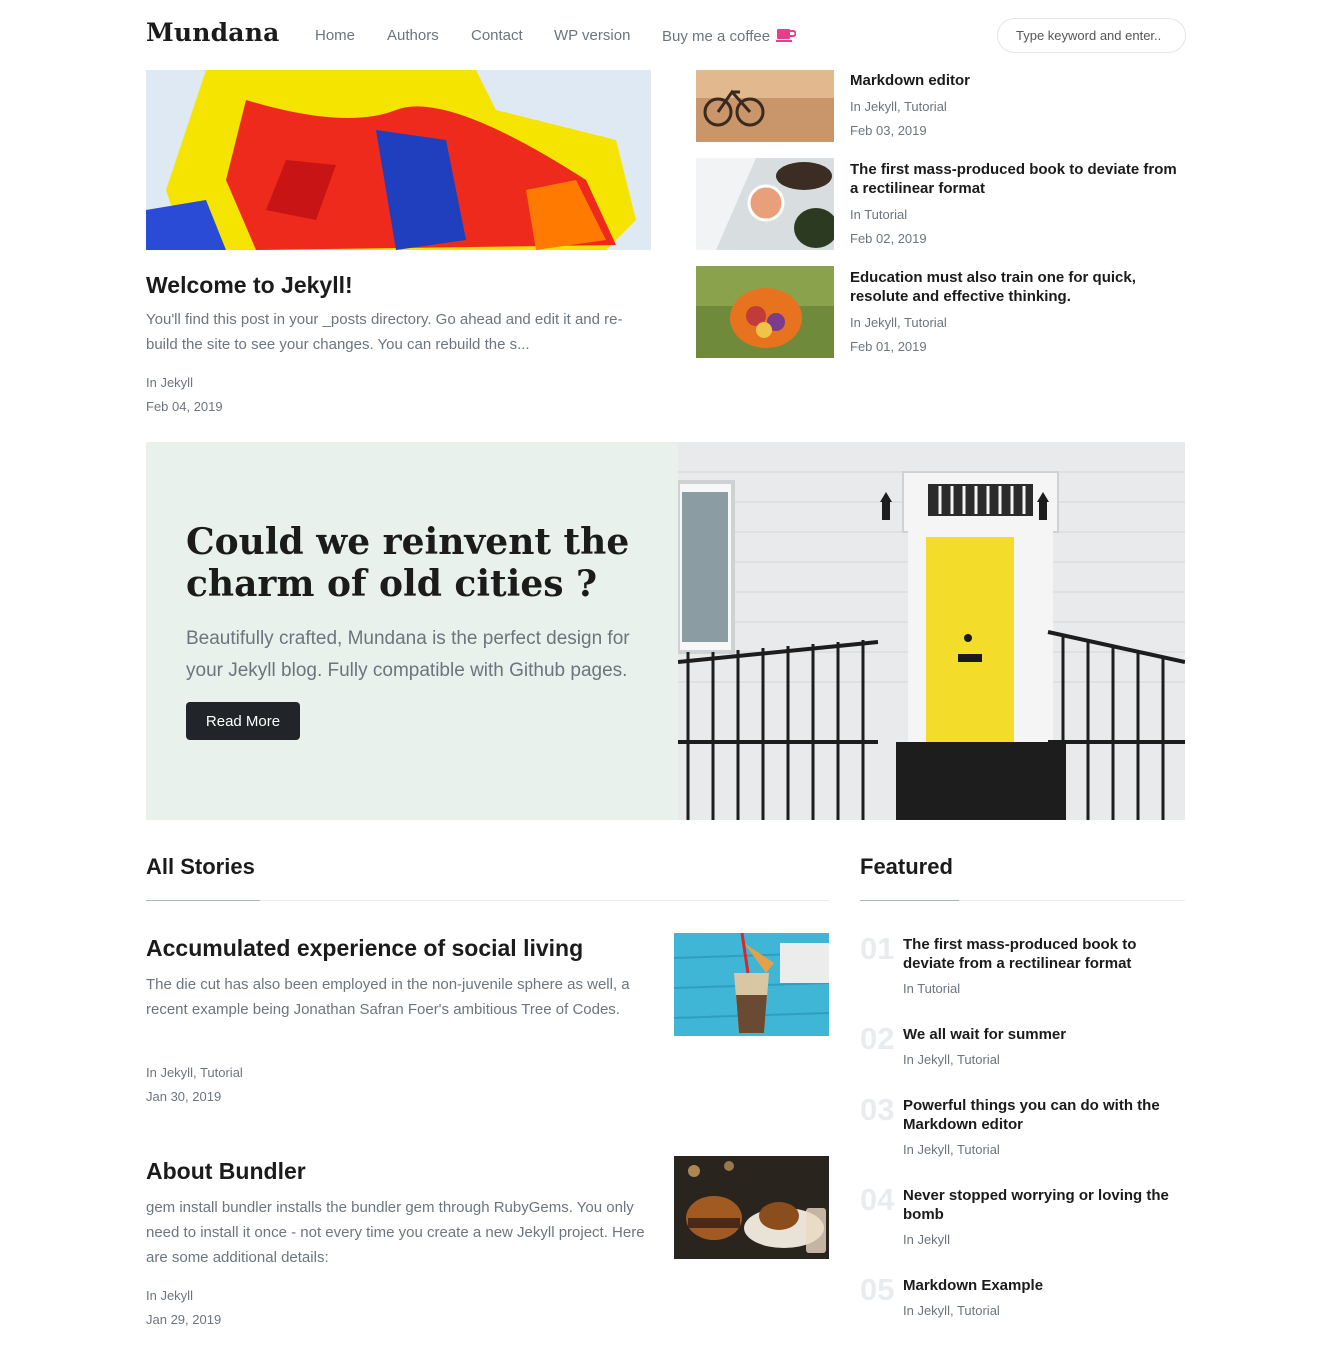 The height and width of the screenshot is (1372, 1335). I want to click on nav-home: Home, so click(335, 35).